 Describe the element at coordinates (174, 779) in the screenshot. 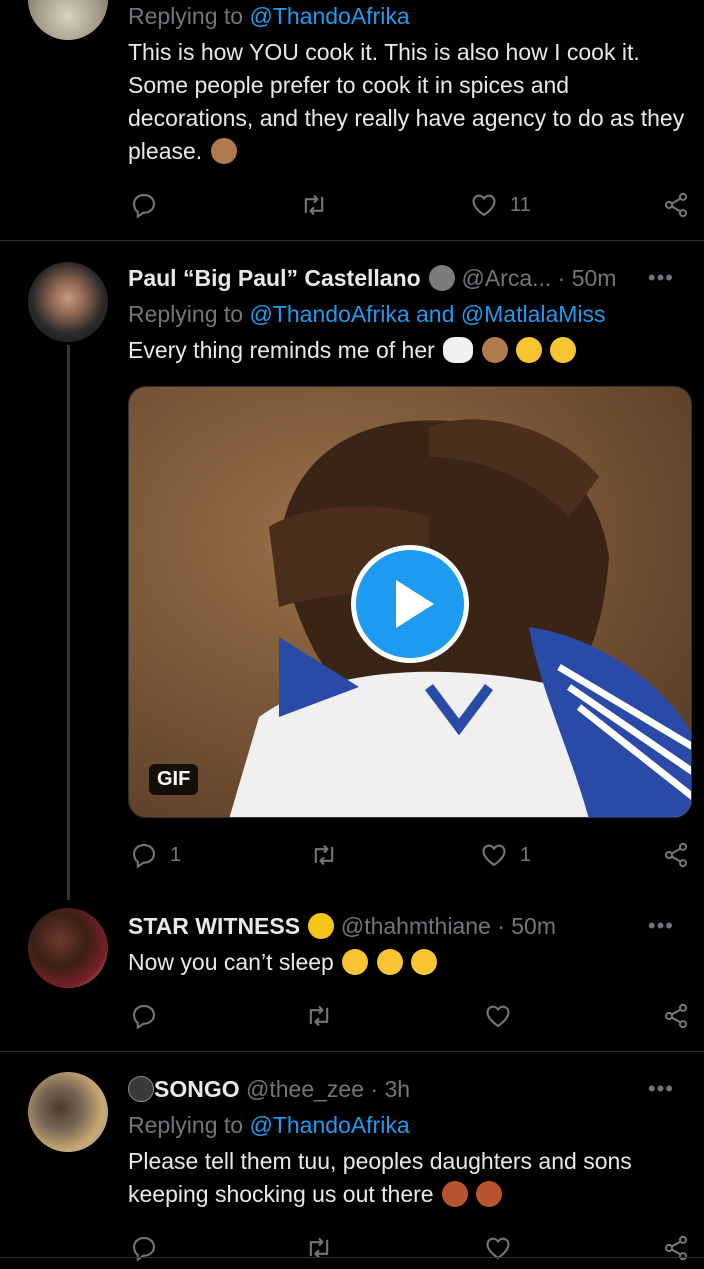

I see `gif-badge: GIF` at that location.